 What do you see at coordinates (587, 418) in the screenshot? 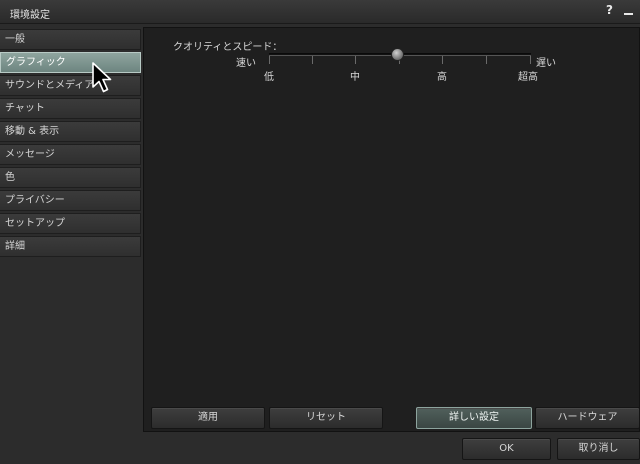
I see `hardware-button: ハードウェア` at bounding box center [587, 418].